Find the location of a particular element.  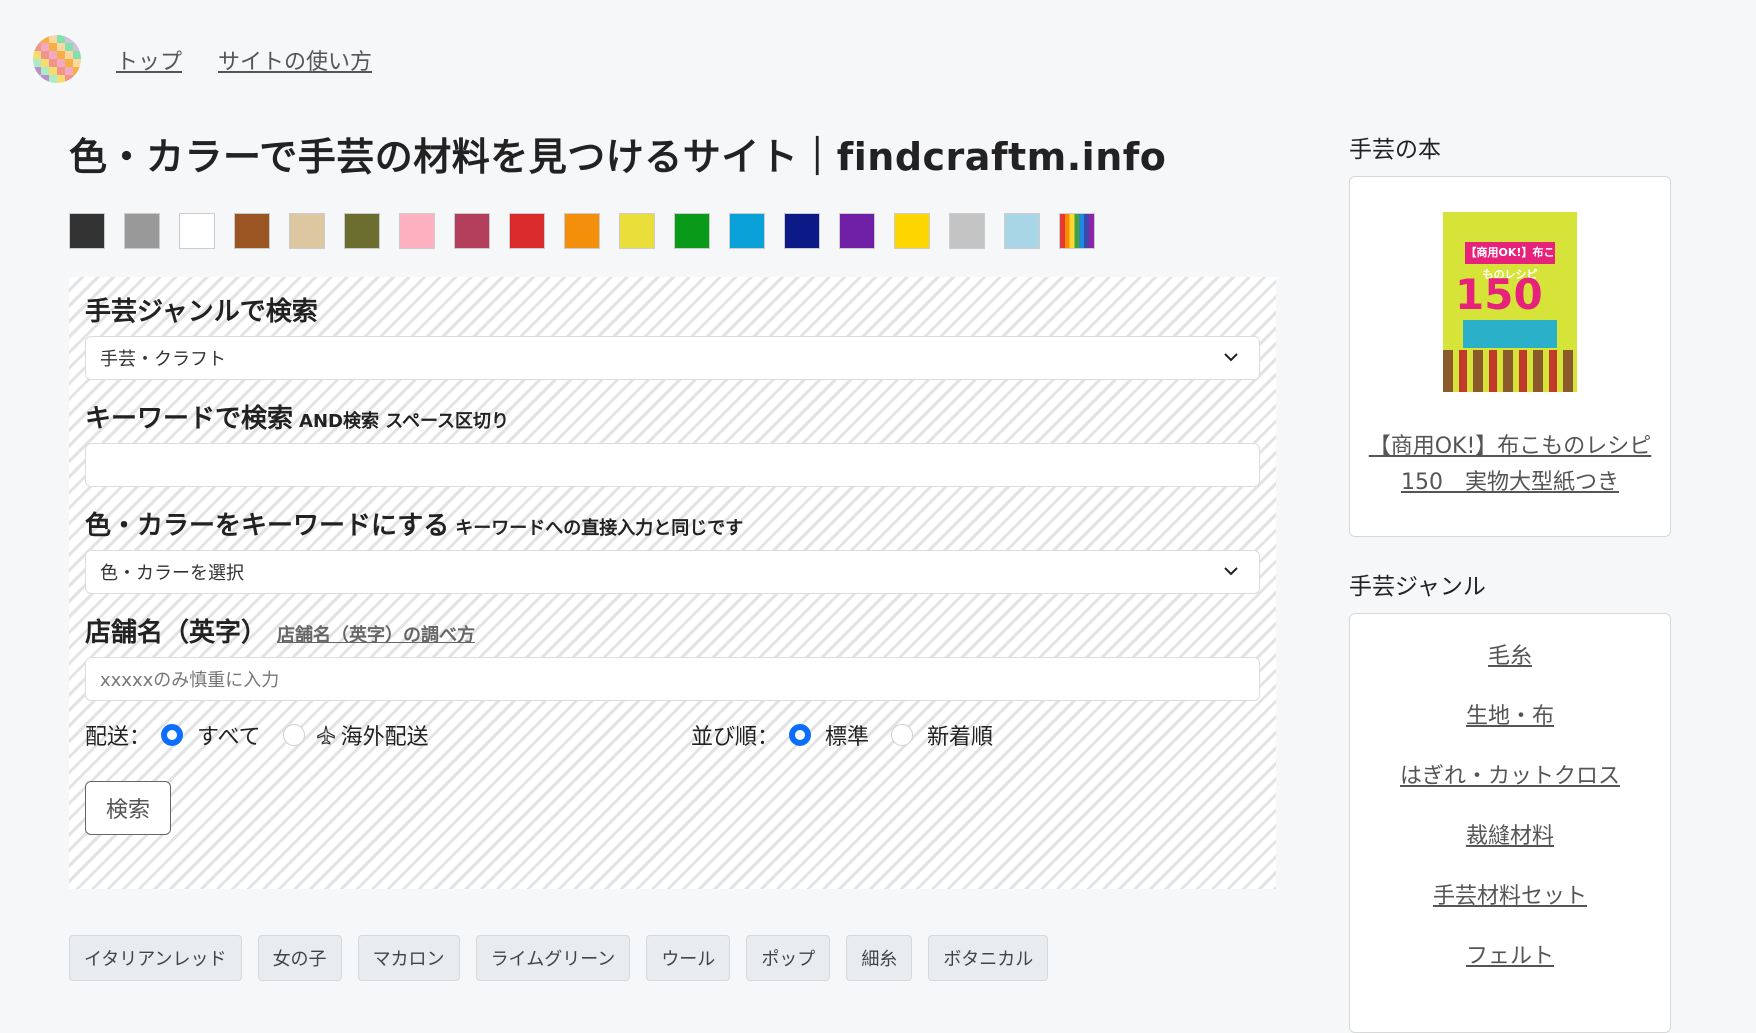

genre-link: 手芸材料セット is located at coordinates (1510, 897).